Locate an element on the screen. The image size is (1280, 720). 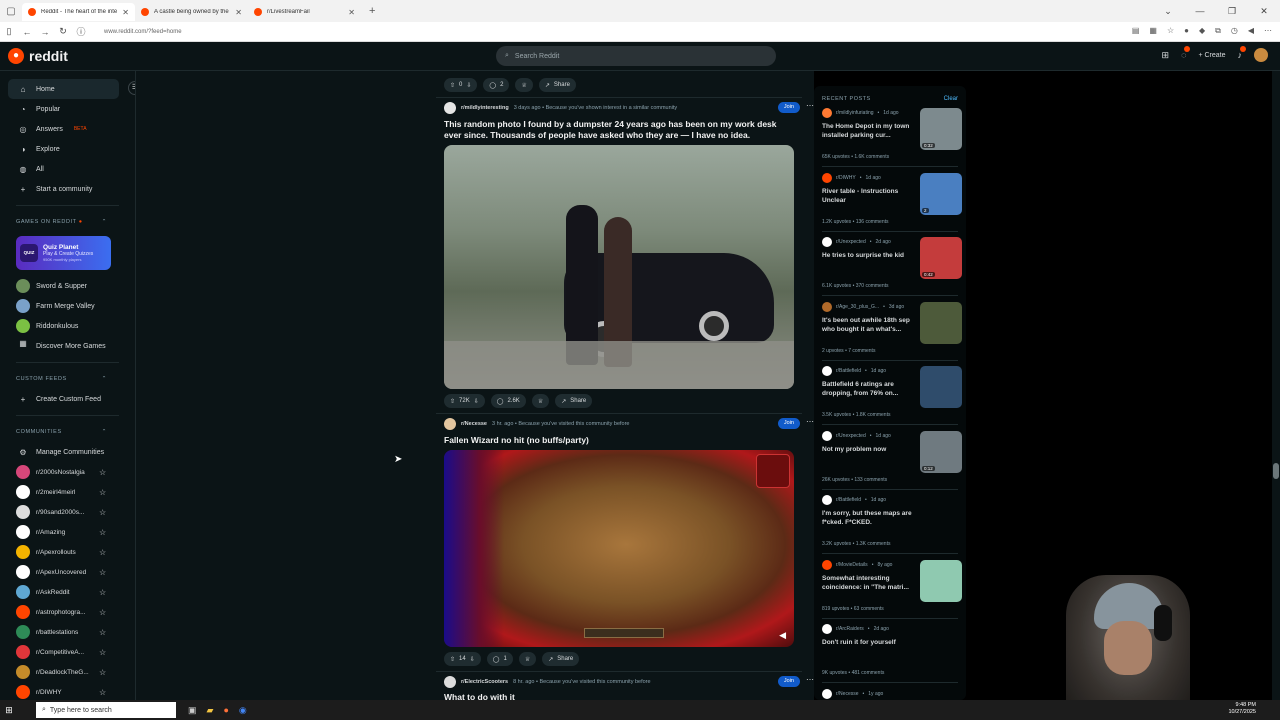
recent-post-title: Don't ruin it for yourself is located at coordinates (868, 642).